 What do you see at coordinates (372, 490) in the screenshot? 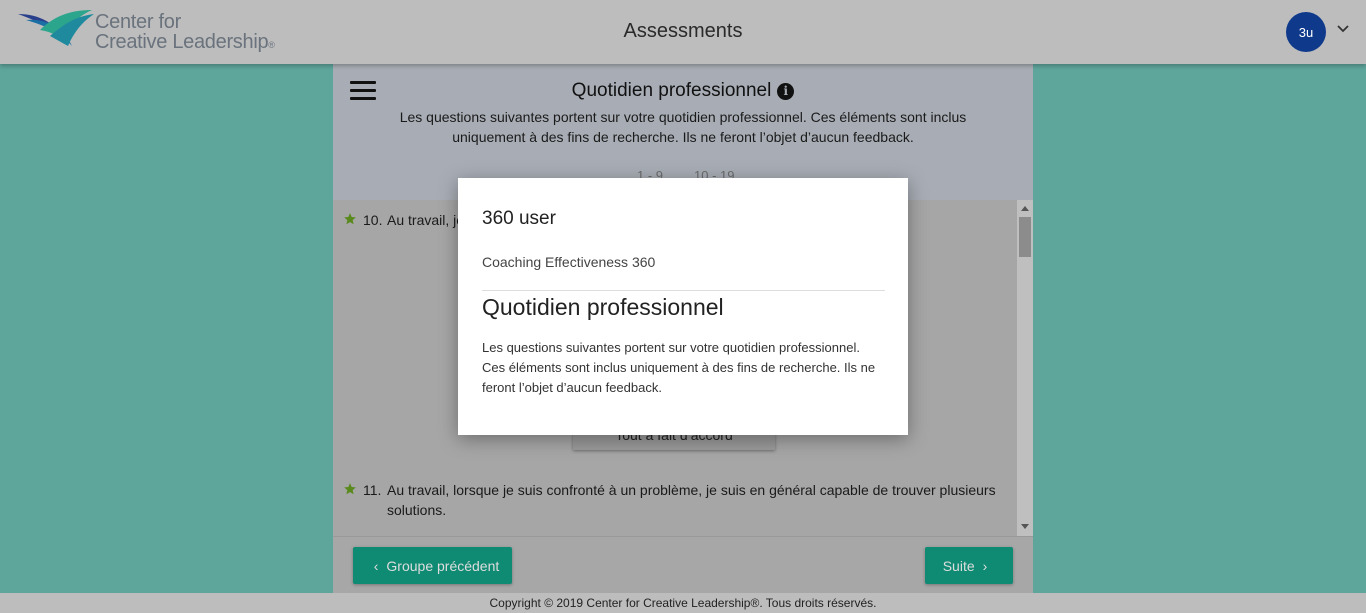
I see `question-number: 11.` at bounding box center [372, 490].